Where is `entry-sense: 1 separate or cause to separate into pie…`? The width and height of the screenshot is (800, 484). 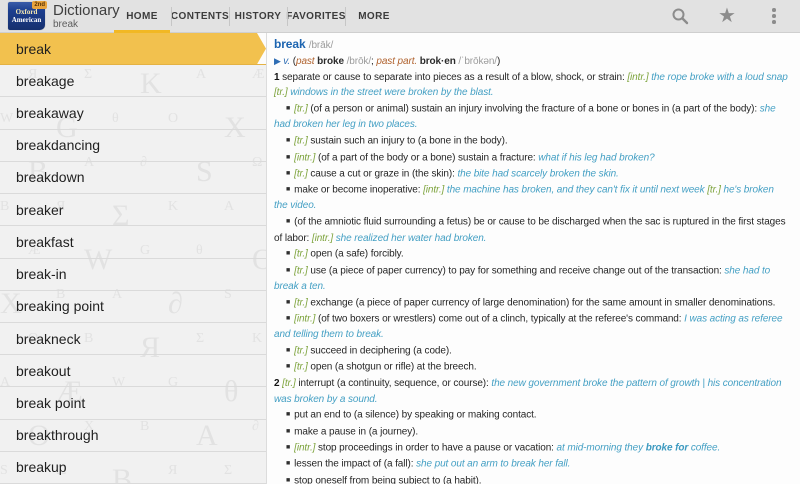 entry-sense: 1 separate or cause to separate into pie… is located at coordinates (531, 85).